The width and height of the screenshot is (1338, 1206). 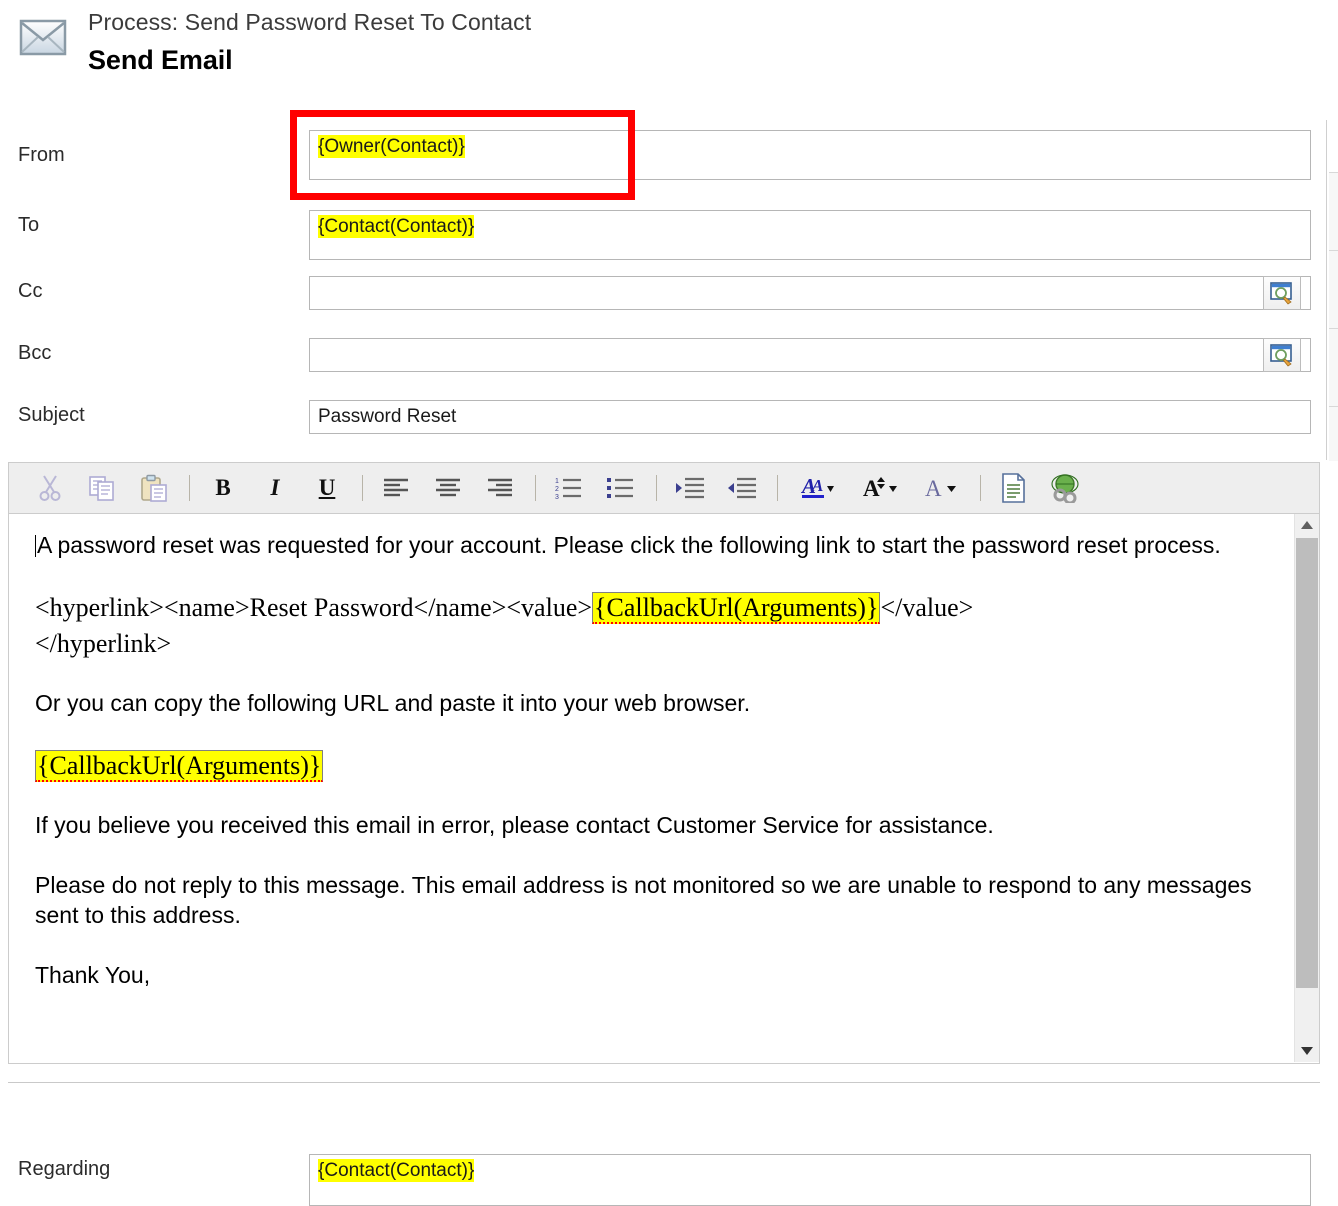 I want to click on align-left-icon, so click(x=396, y=488).